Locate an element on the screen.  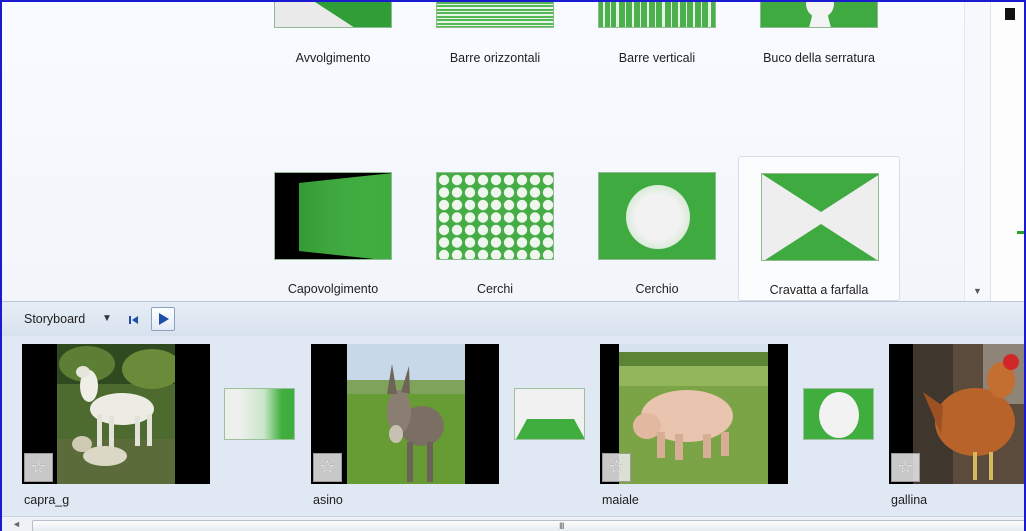
clip-maiale: ☆ is located at coordinates (694, 414).